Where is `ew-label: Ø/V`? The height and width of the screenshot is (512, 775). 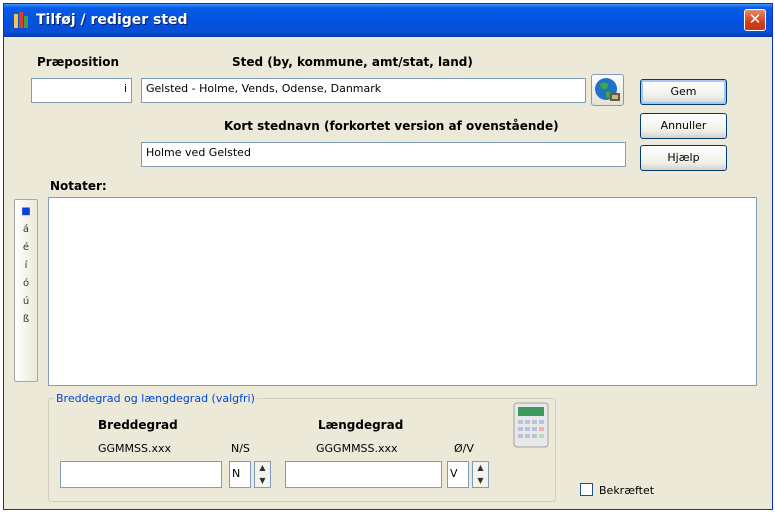 ew-label: Ø/V is located at coordinates (464, 448).